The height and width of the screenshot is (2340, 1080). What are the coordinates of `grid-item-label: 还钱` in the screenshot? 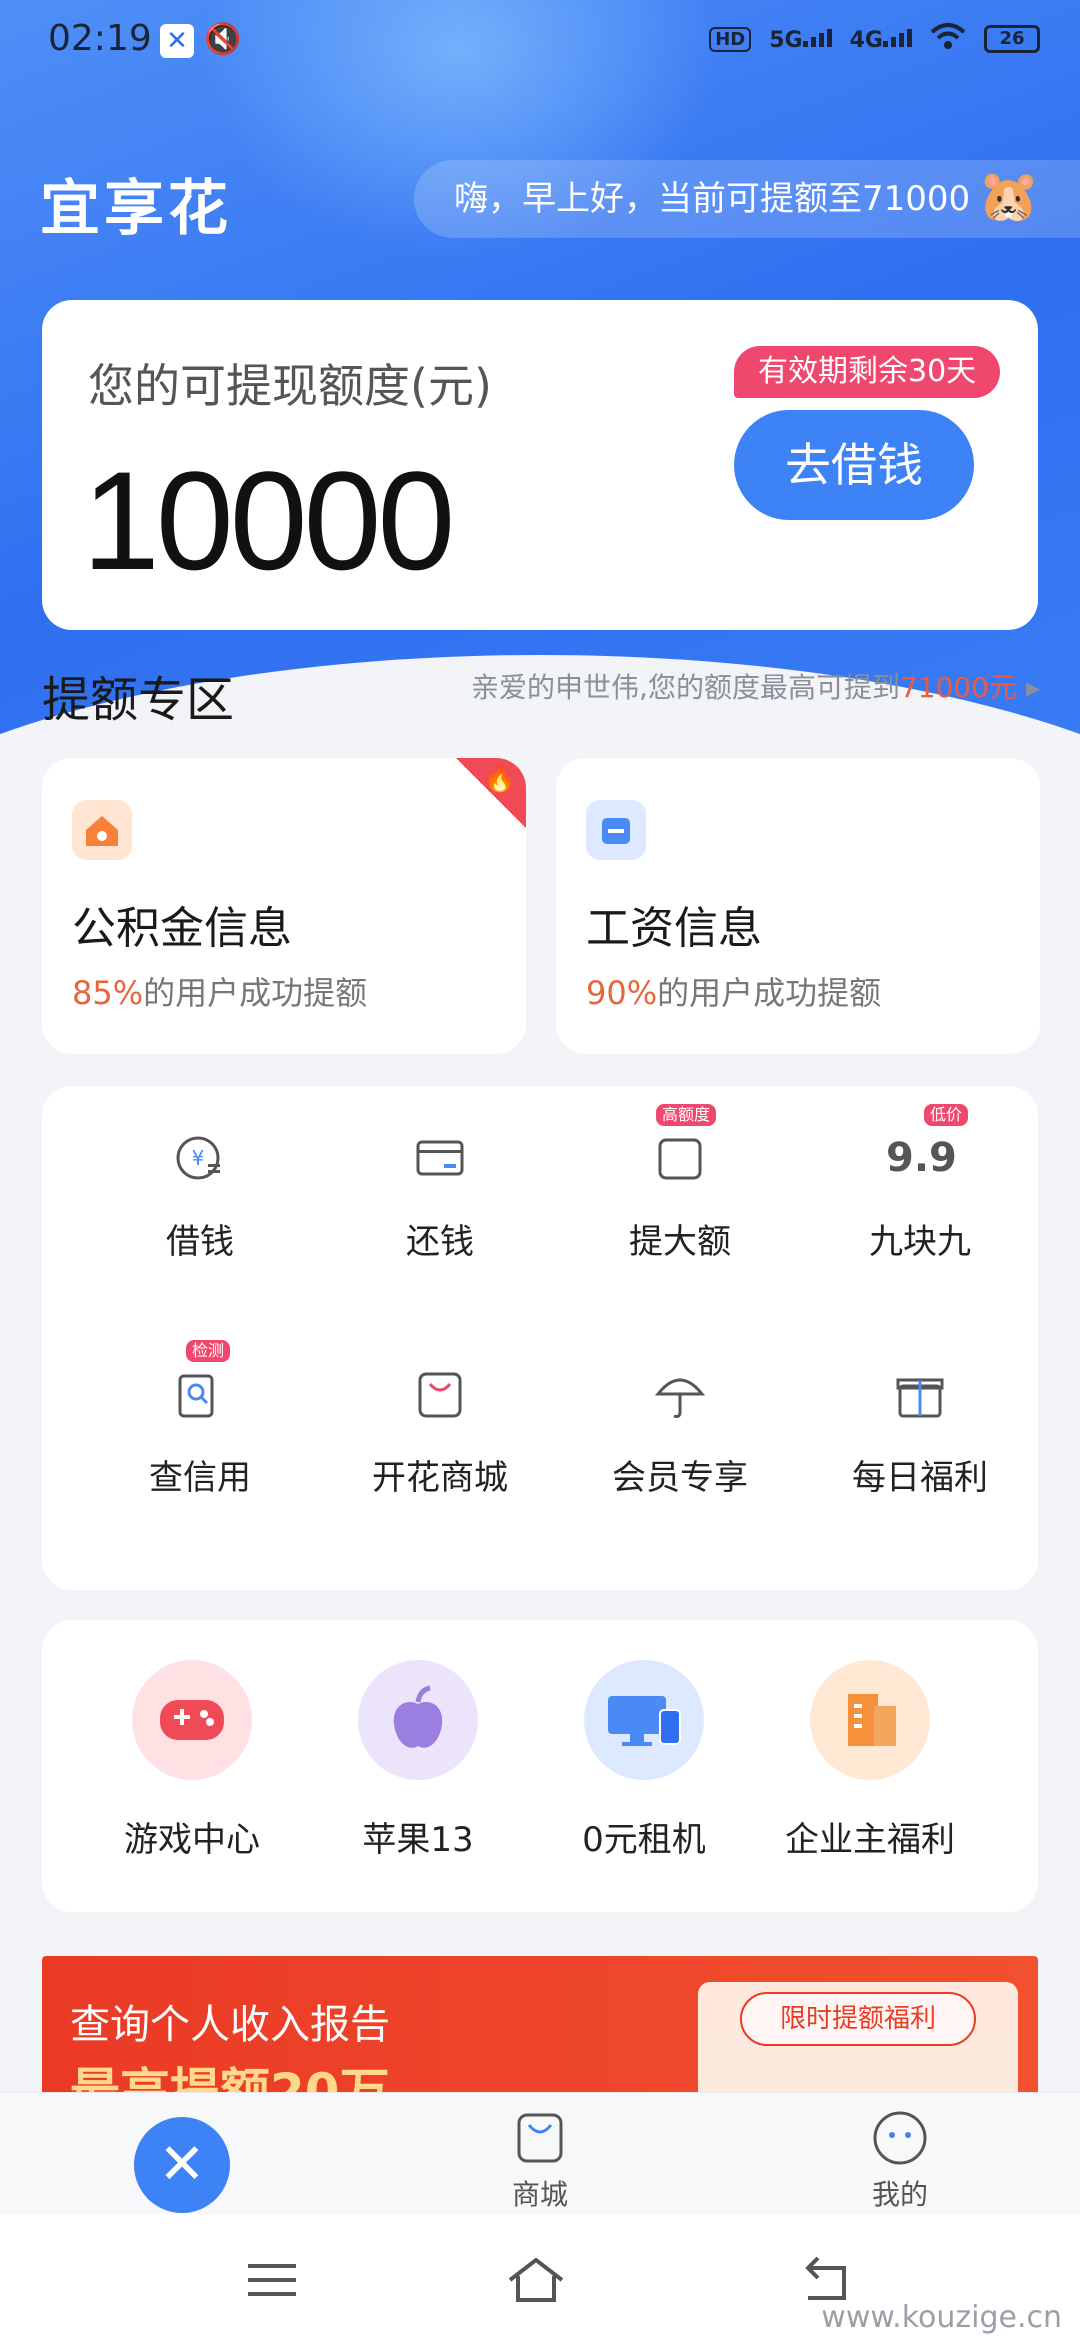 It's located at (440, 1242).